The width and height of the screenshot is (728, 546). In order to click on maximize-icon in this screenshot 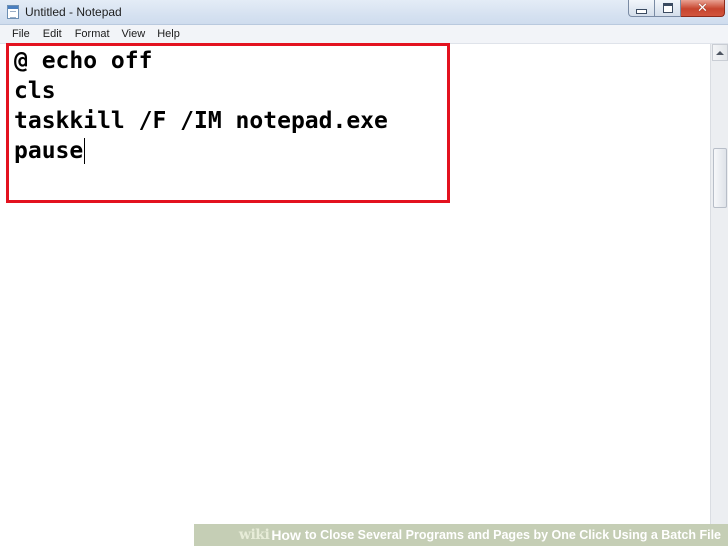, I will do `click(667, 8)`.